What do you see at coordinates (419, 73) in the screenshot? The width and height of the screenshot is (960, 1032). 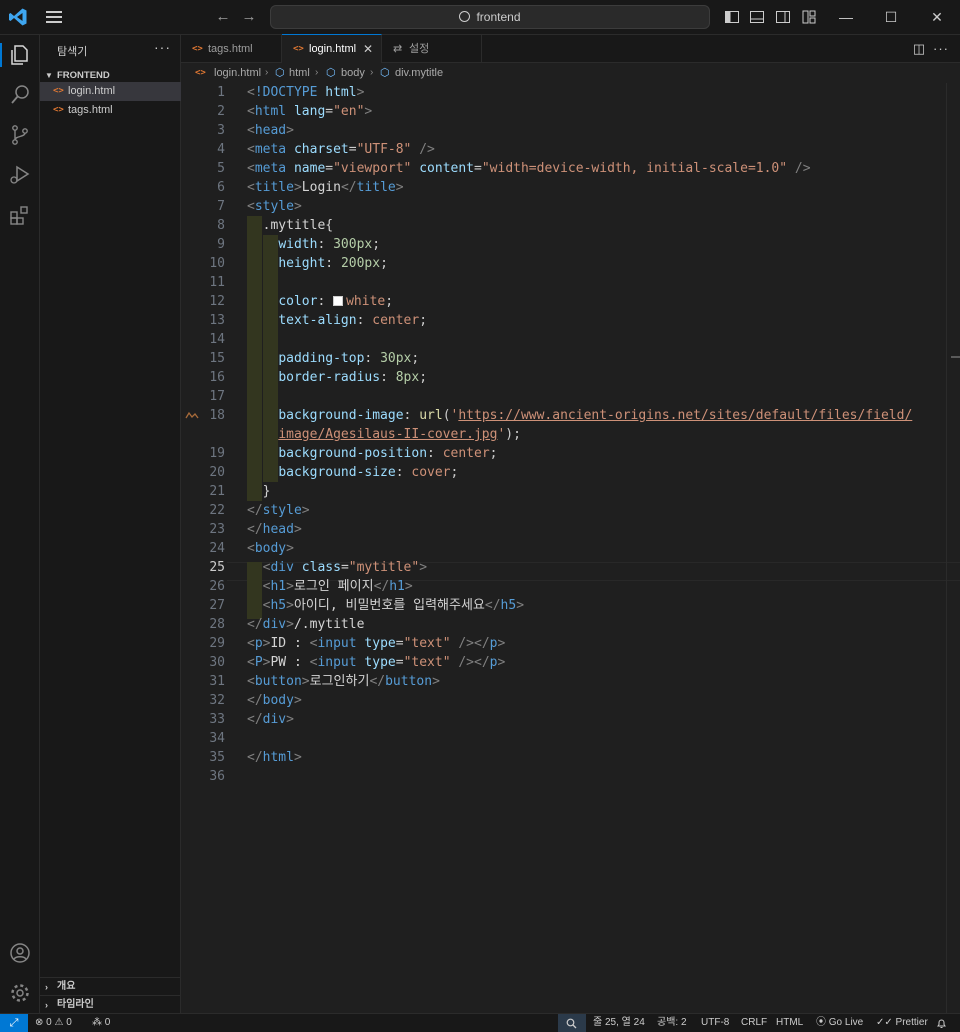 I see `breadcrumb-div: div.mytitle` at bounding box center [419, 73].